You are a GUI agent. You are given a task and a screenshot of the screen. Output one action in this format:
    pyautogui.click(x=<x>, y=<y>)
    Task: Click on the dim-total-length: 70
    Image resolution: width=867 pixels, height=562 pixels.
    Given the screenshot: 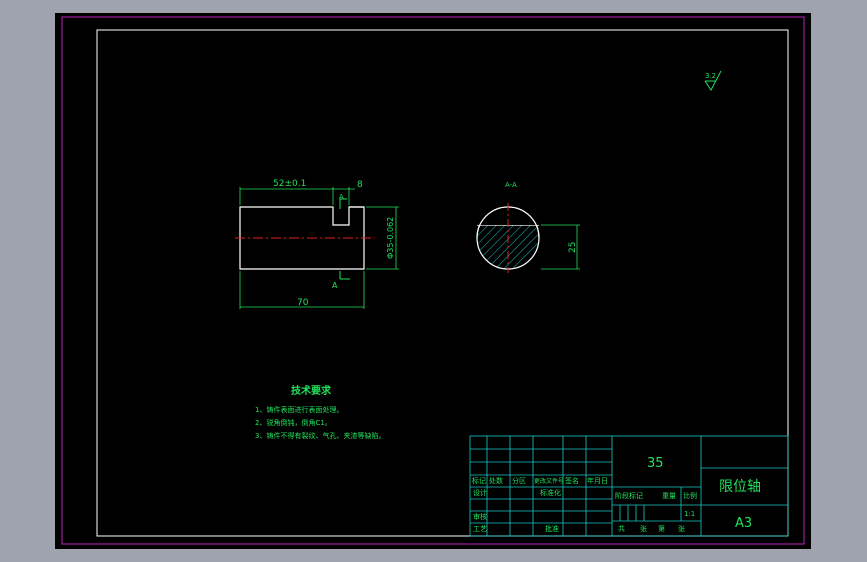 What is the action you would take?
    pyautogui.click(x=303, y=303)
    